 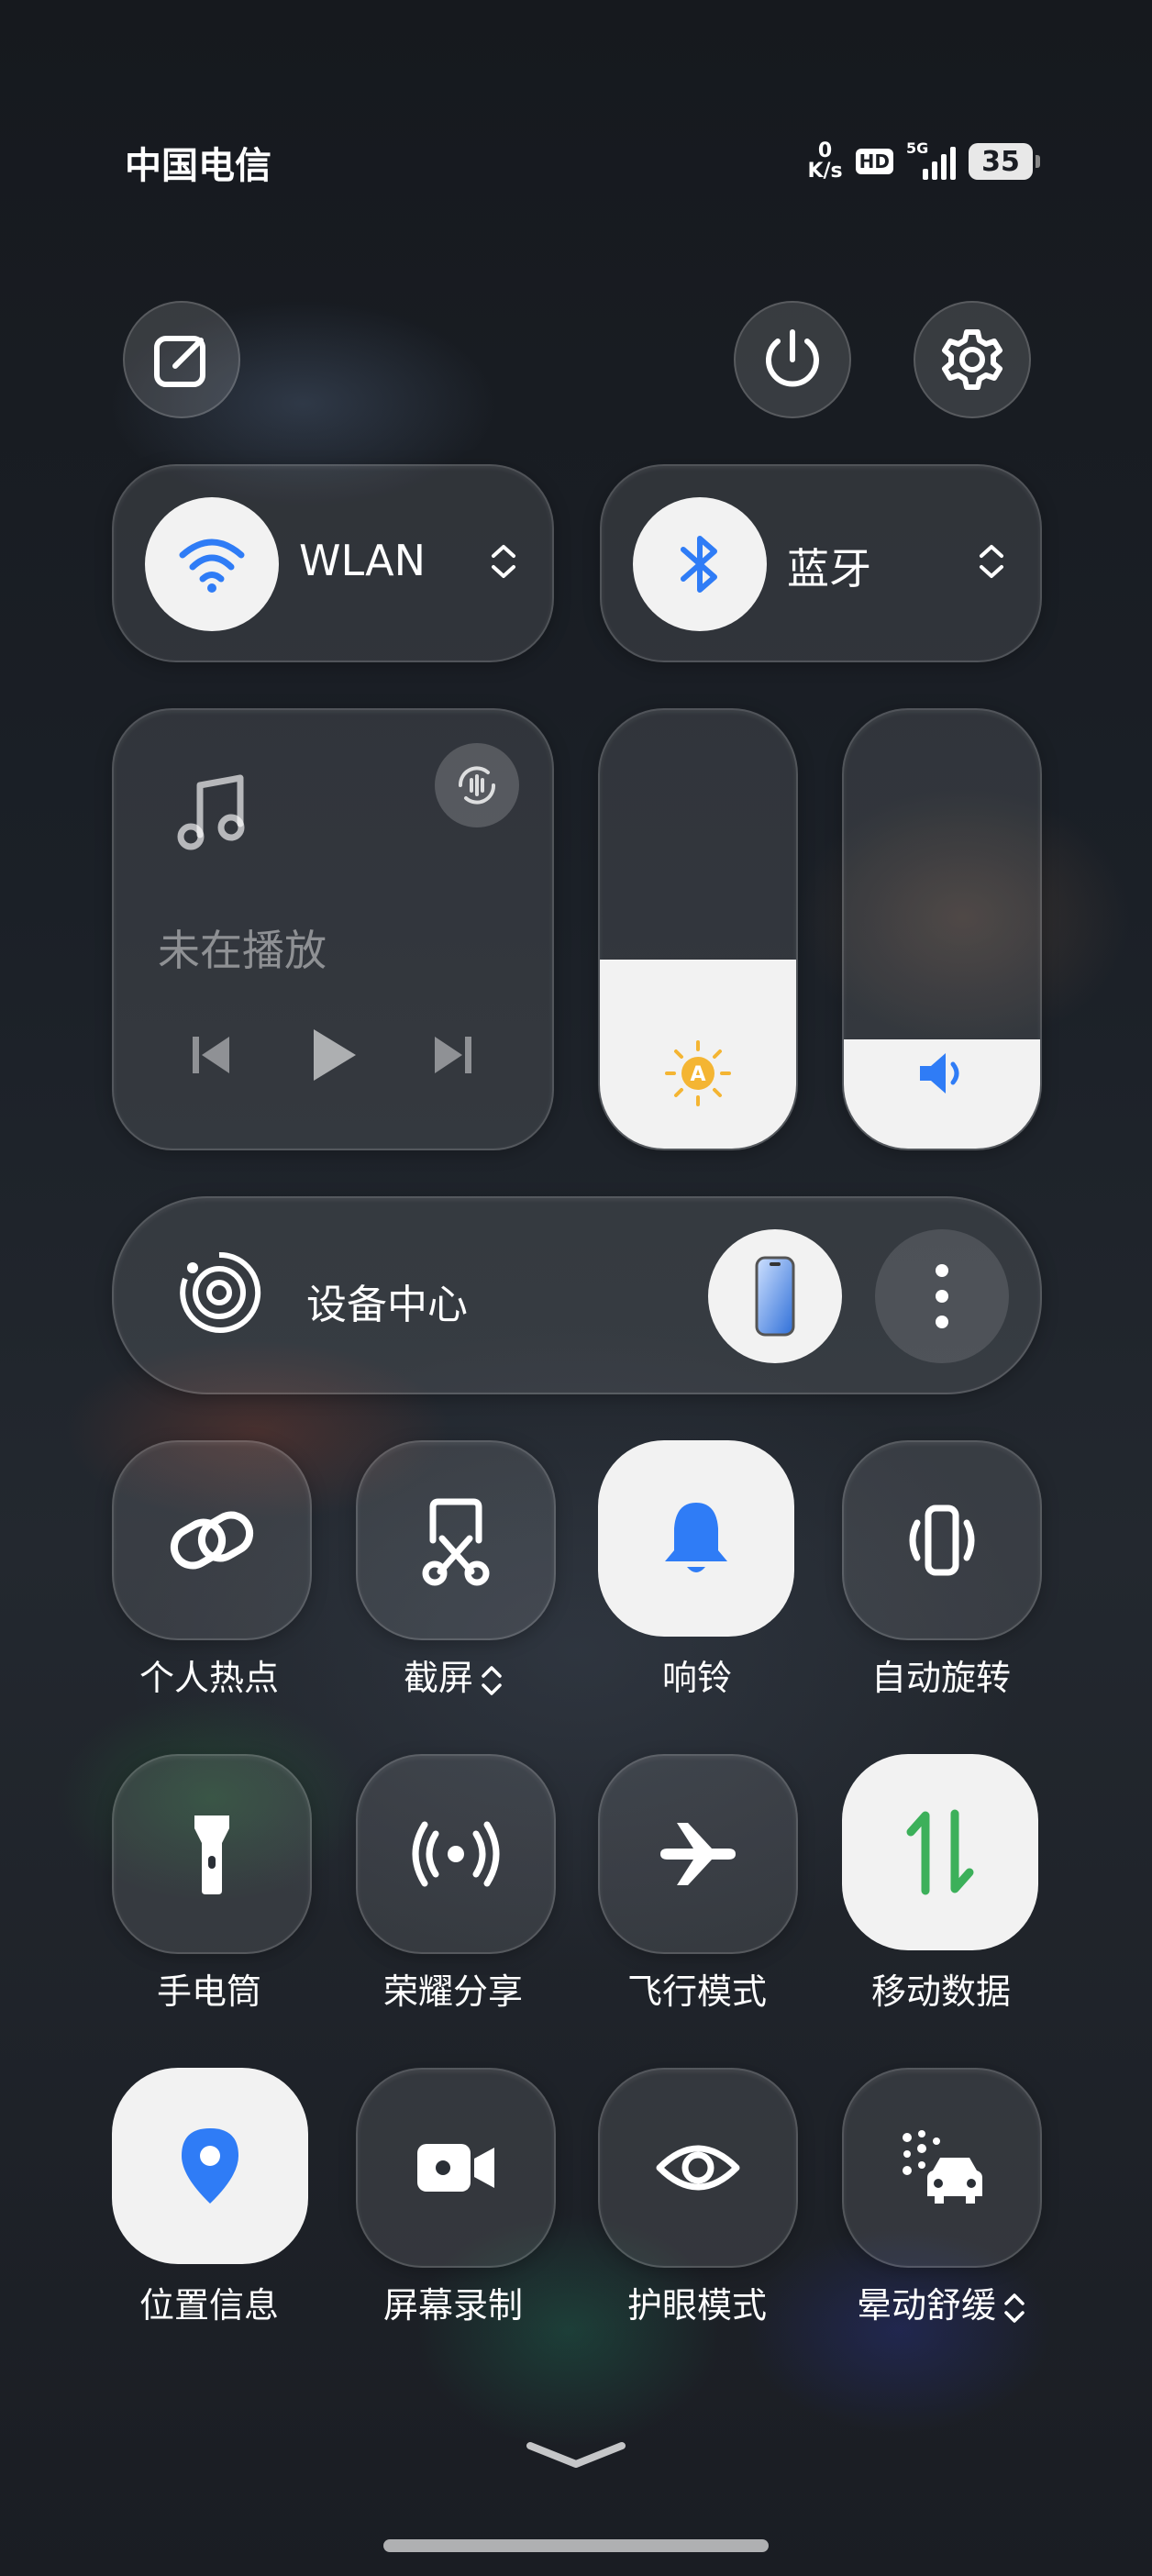 I want to click on tile-label-with-menu: 截屏, so click(x=453, y=1674).